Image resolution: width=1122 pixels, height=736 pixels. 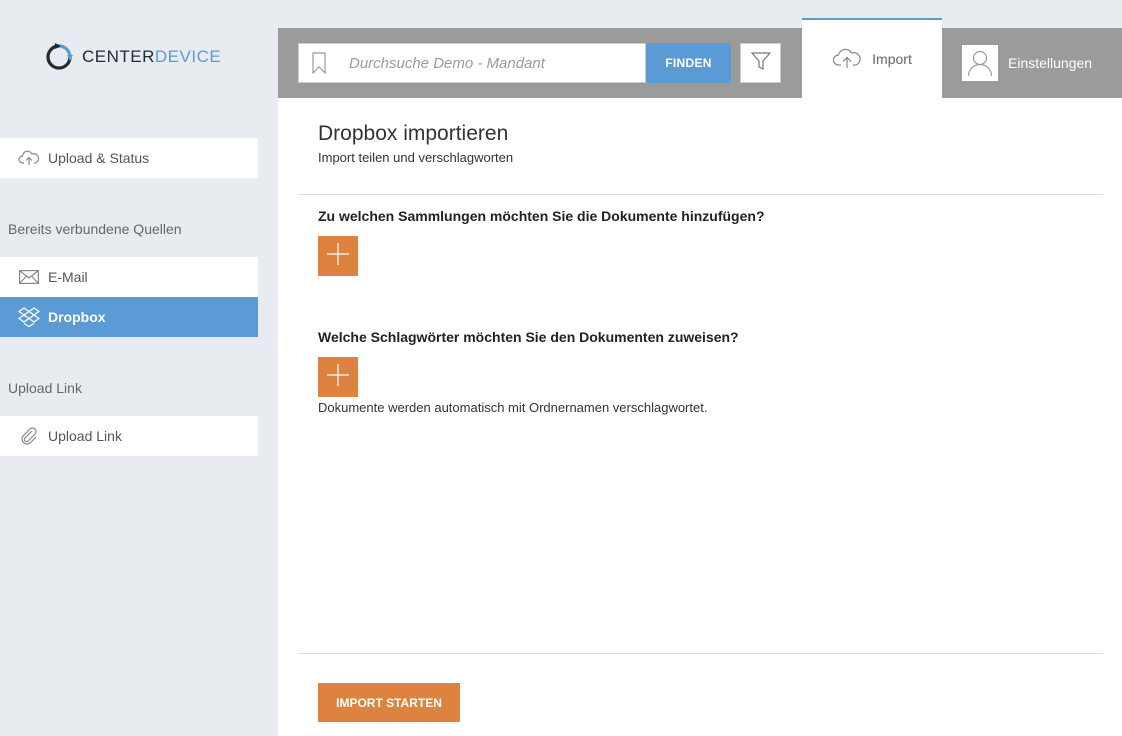 What do you see at coordinates (892, 59) in the screenshot?
I see `tab-import-label: Import` at bounding box center [892, 59].